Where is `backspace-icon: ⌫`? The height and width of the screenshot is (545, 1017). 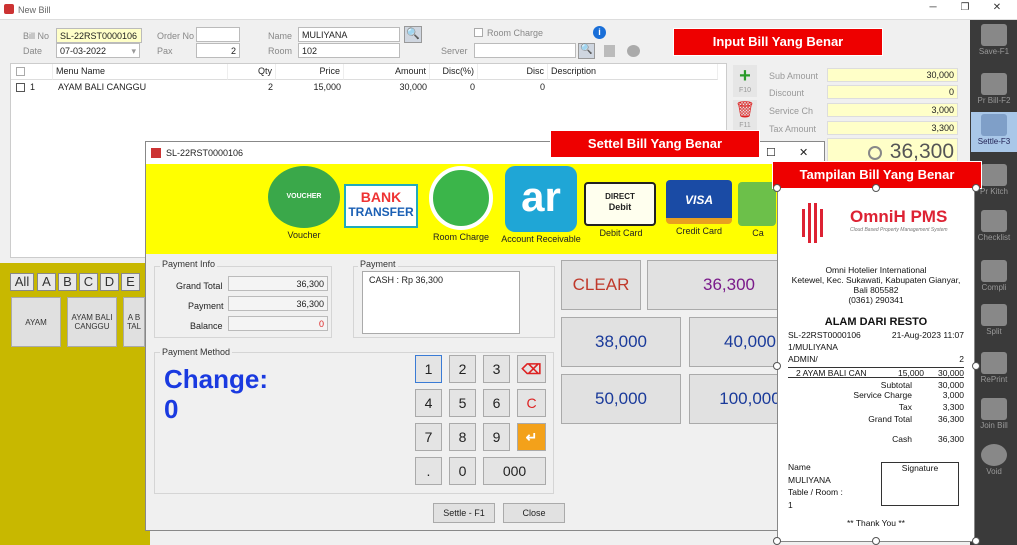
backspace-icon: ⌫ is located at coordinates (531, 369).